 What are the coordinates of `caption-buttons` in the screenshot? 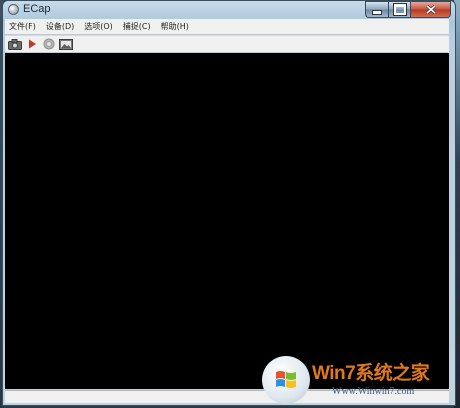 It's located at (408, 9).